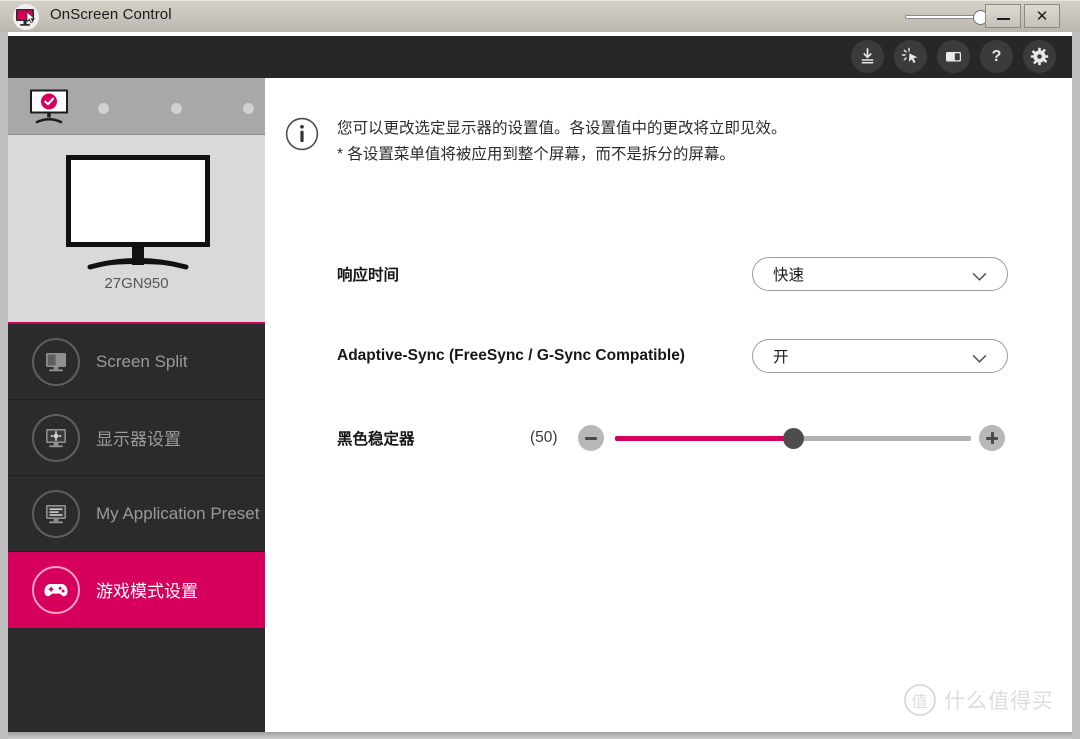 This screenshot has width=1080, height=739. I want to click on setting-label: 黑色稳定器, so click(376, 439).